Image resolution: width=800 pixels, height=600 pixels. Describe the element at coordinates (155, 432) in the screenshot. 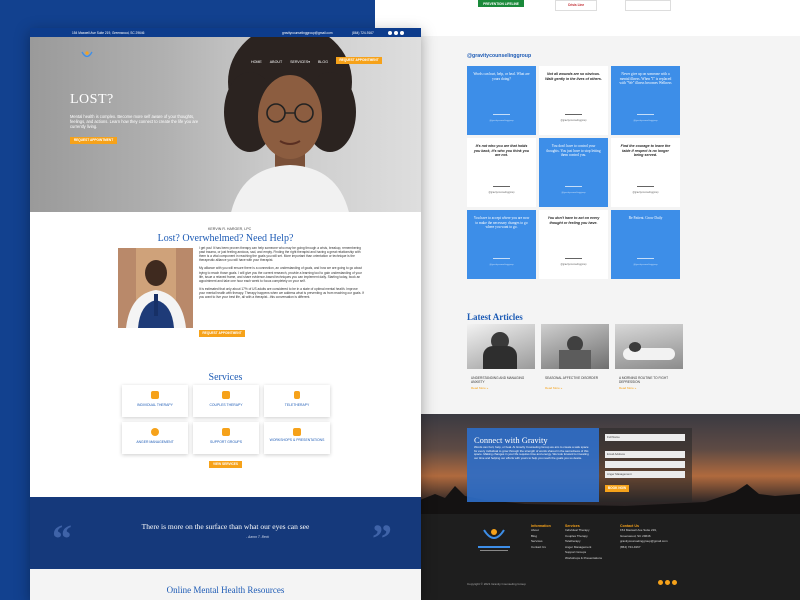

I see `angry-face-icon` at that location.